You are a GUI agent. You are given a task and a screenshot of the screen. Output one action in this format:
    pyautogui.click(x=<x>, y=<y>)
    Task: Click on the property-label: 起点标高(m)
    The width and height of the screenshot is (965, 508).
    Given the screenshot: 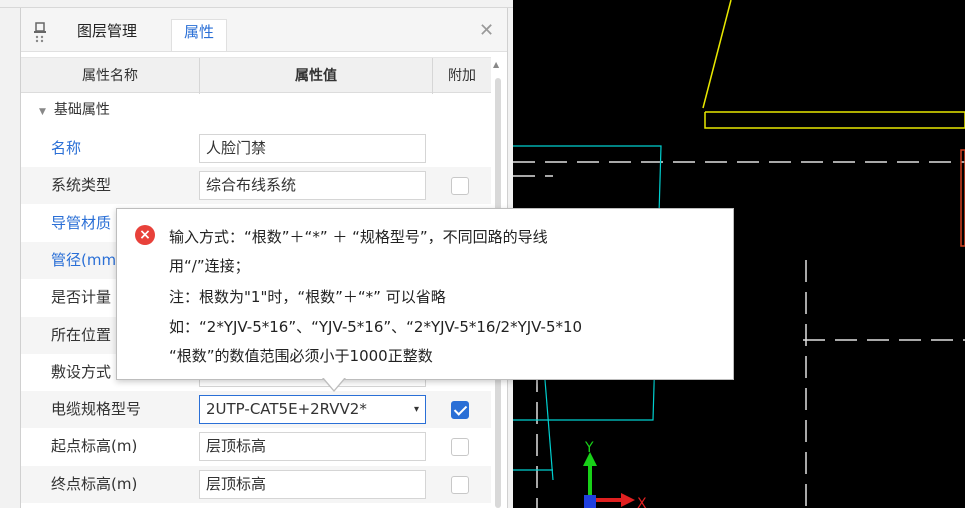 What is the action you would take?
    pyautogui.click(x=94, y=446)
    